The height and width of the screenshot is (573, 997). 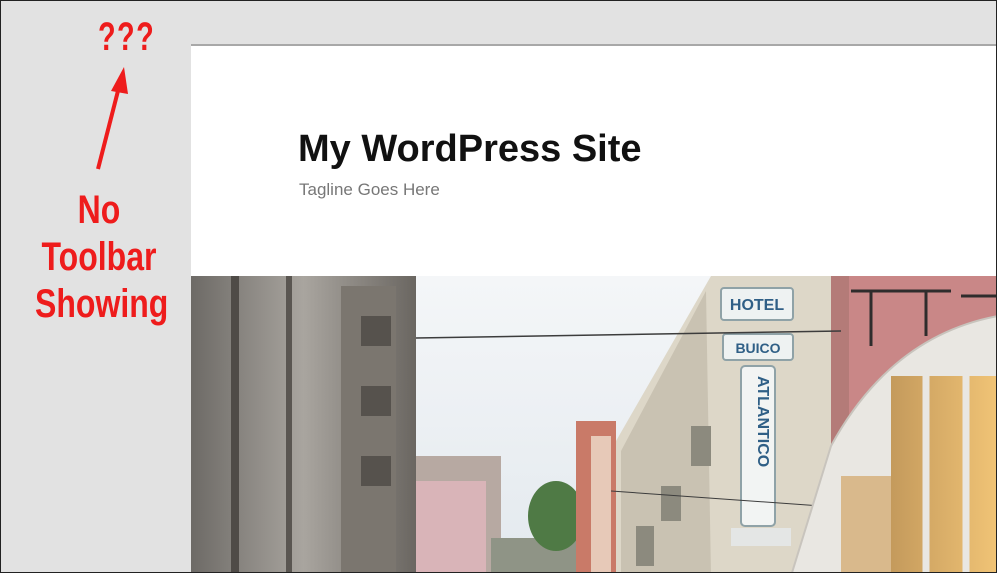 I want to click on hotel-sign-middle: BUICO, so click(x=757, y=348).